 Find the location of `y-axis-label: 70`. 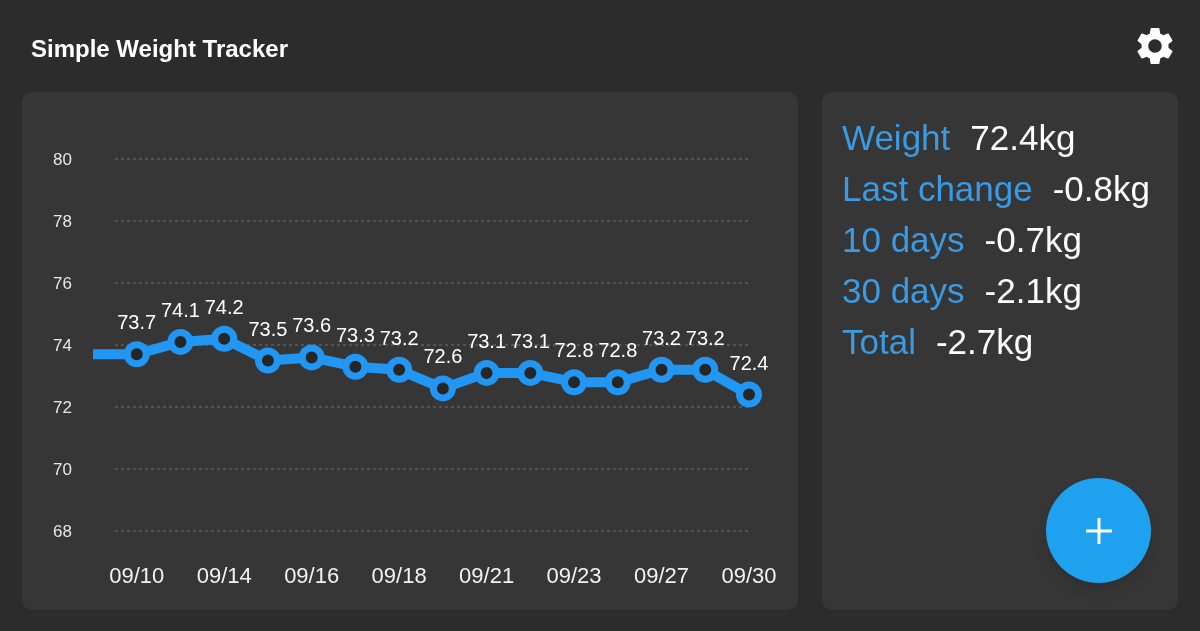

y-axis-label: 70 is located at coordinates (62, 469).